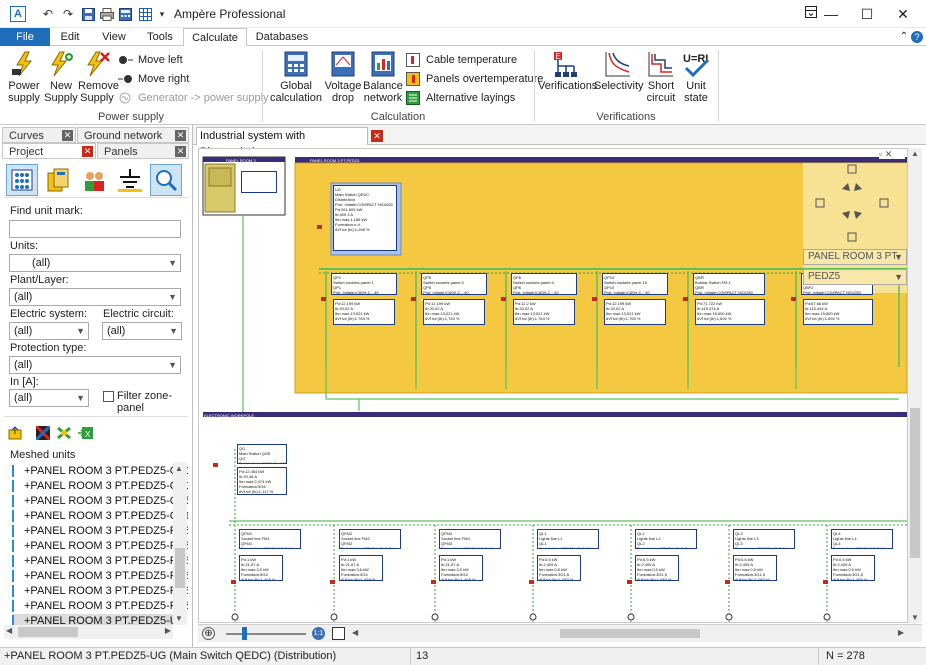 This screenshot has width=926, height=665. I want to click on scroll-left-icon: ◀, so click(355, 632).